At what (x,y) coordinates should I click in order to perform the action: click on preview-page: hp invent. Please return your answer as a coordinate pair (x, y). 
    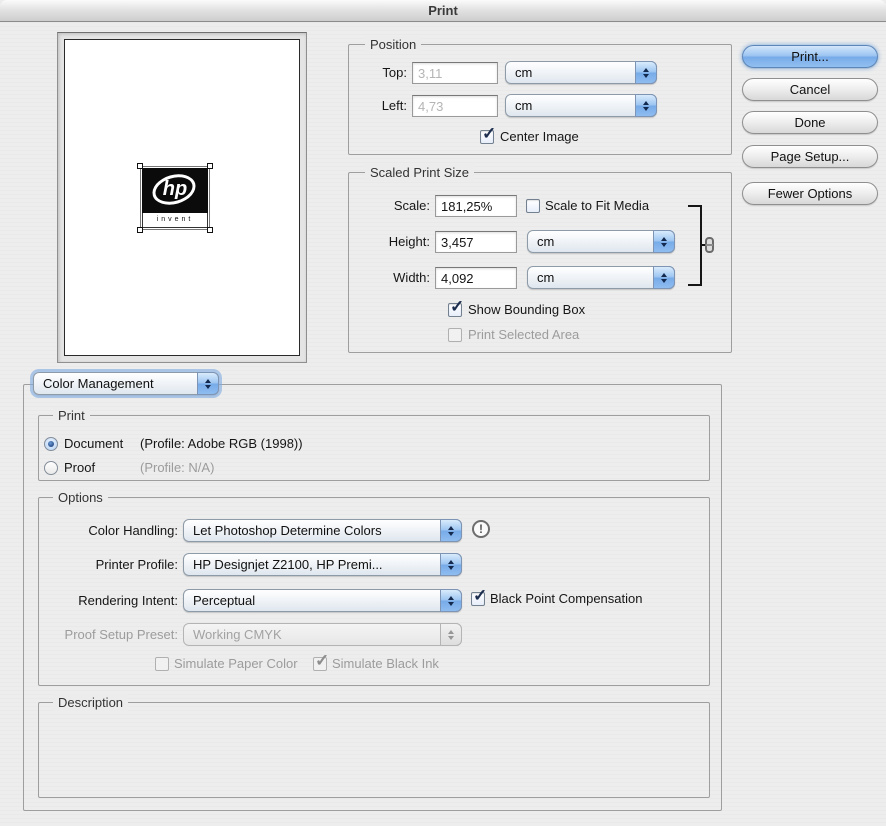
    Looking at the image, I should click on (182, 197).